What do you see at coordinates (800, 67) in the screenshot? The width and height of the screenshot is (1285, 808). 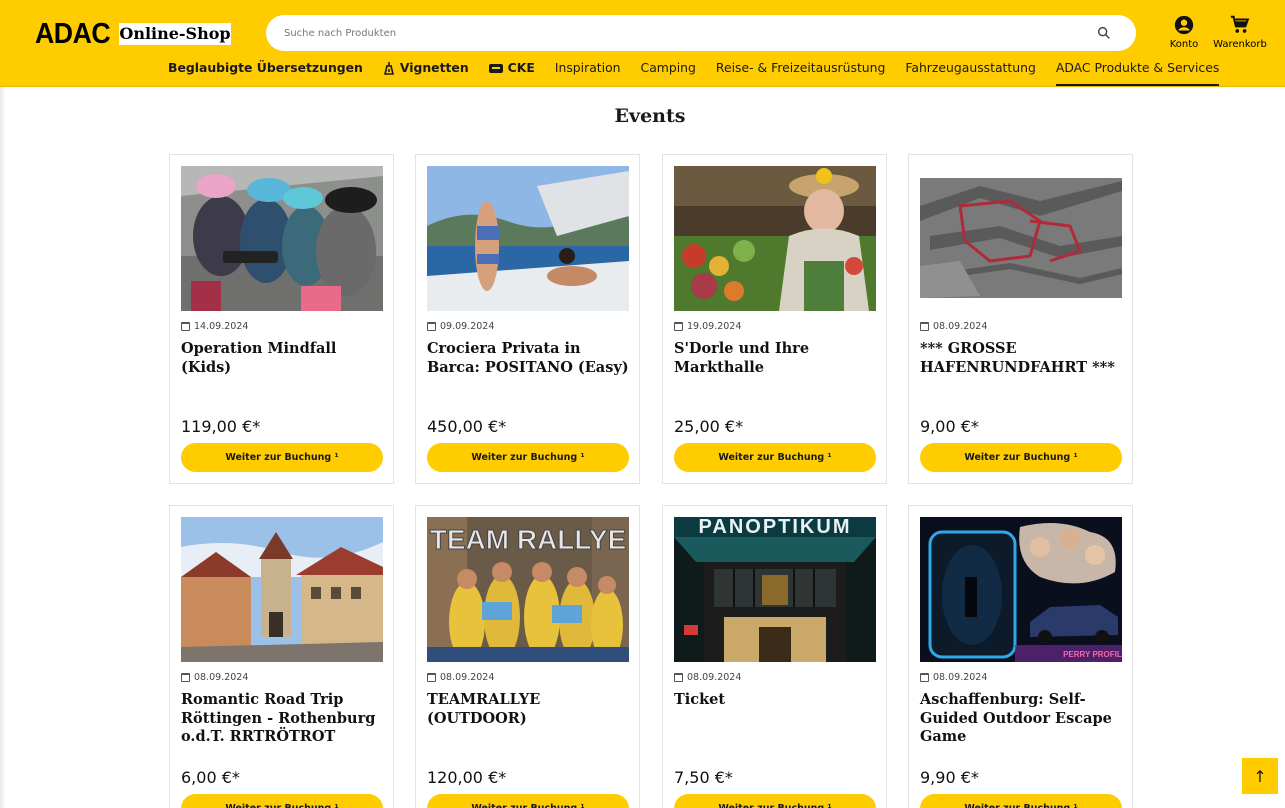 I see `nav-item-label: Reise- & Freizeitausrüstung` at bounding box center [800, 67].